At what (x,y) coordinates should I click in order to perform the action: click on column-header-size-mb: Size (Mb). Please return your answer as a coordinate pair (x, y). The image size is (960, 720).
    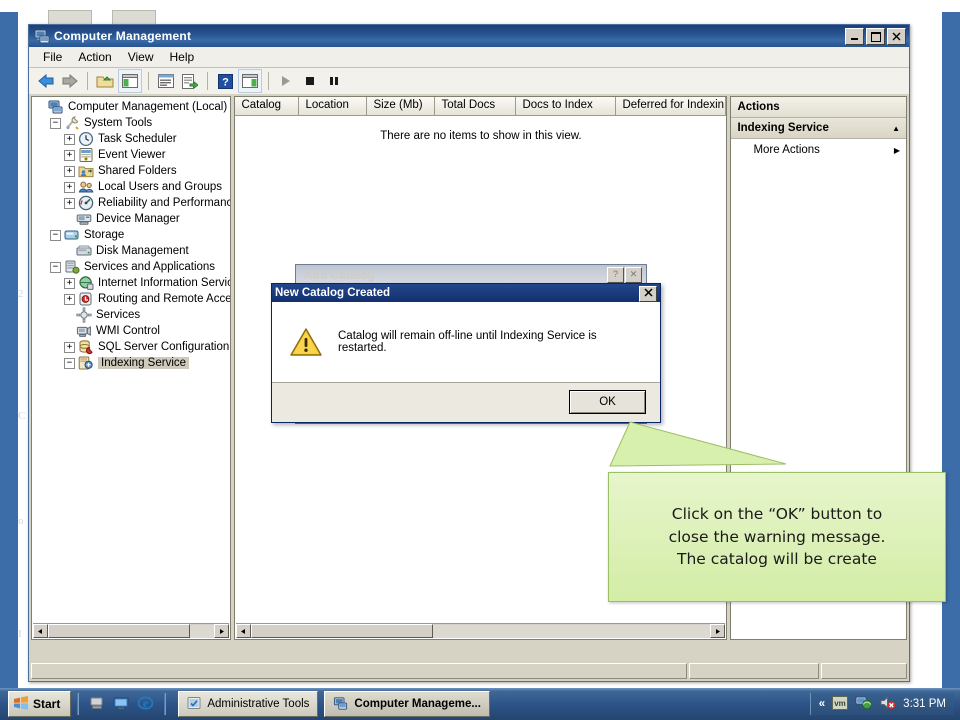
    Looking at the image, I should click on (401, 106).